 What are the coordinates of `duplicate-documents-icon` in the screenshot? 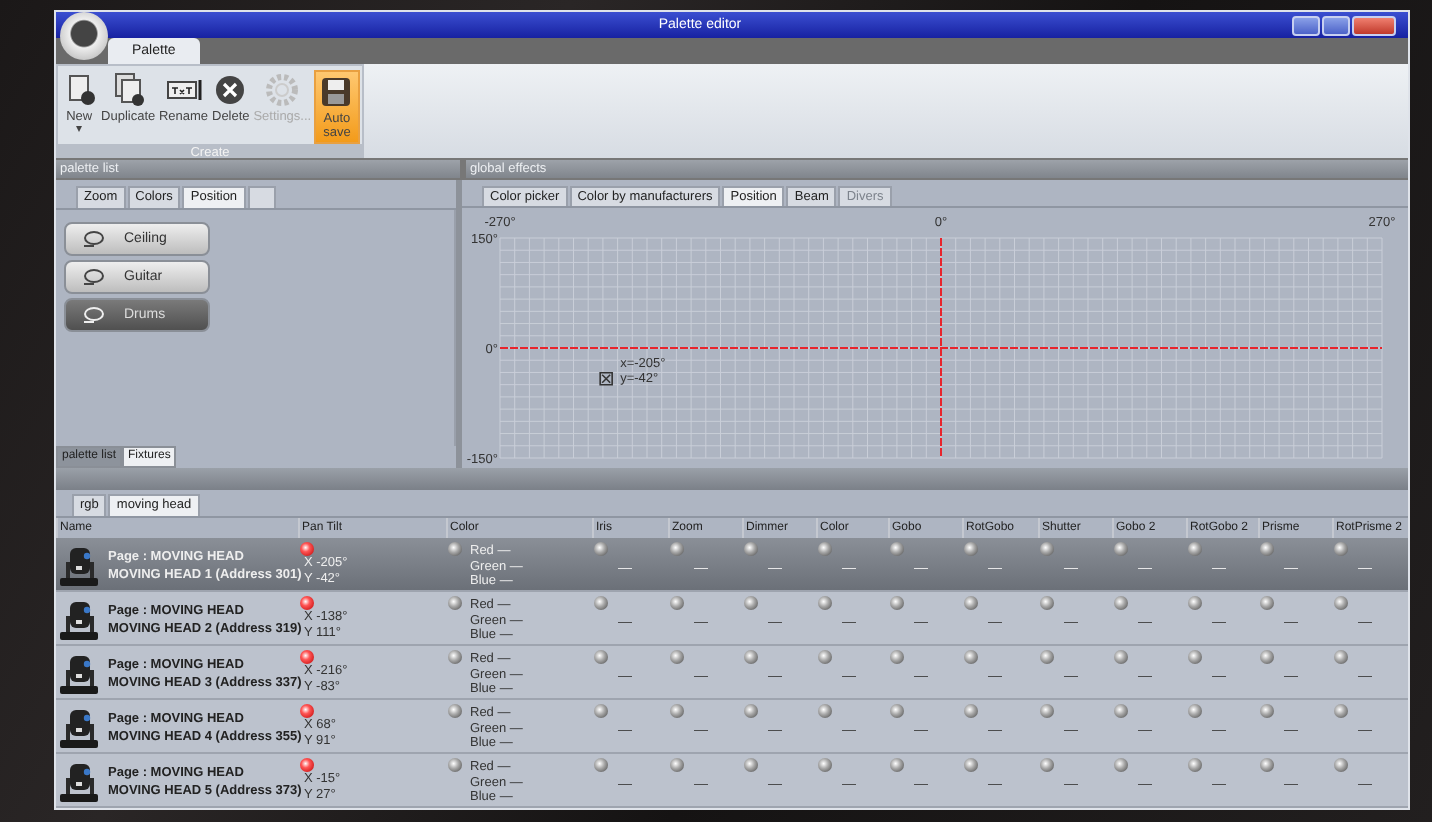 It's located at (128, 90).